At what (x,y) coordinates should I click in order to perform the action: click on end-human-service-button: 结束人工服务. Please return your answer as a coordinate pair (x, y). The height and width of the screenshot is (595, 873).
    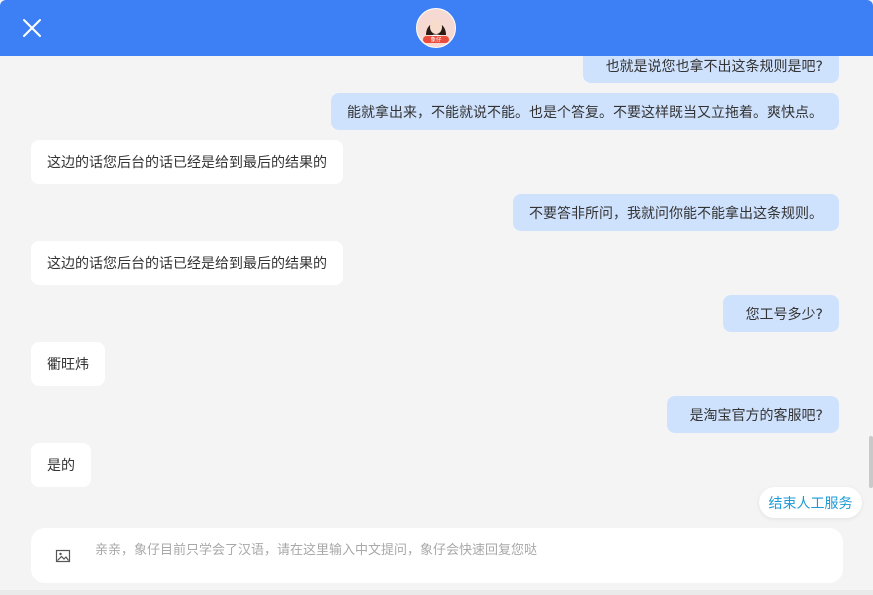
    Looking at the image, I should click on (810, 502).